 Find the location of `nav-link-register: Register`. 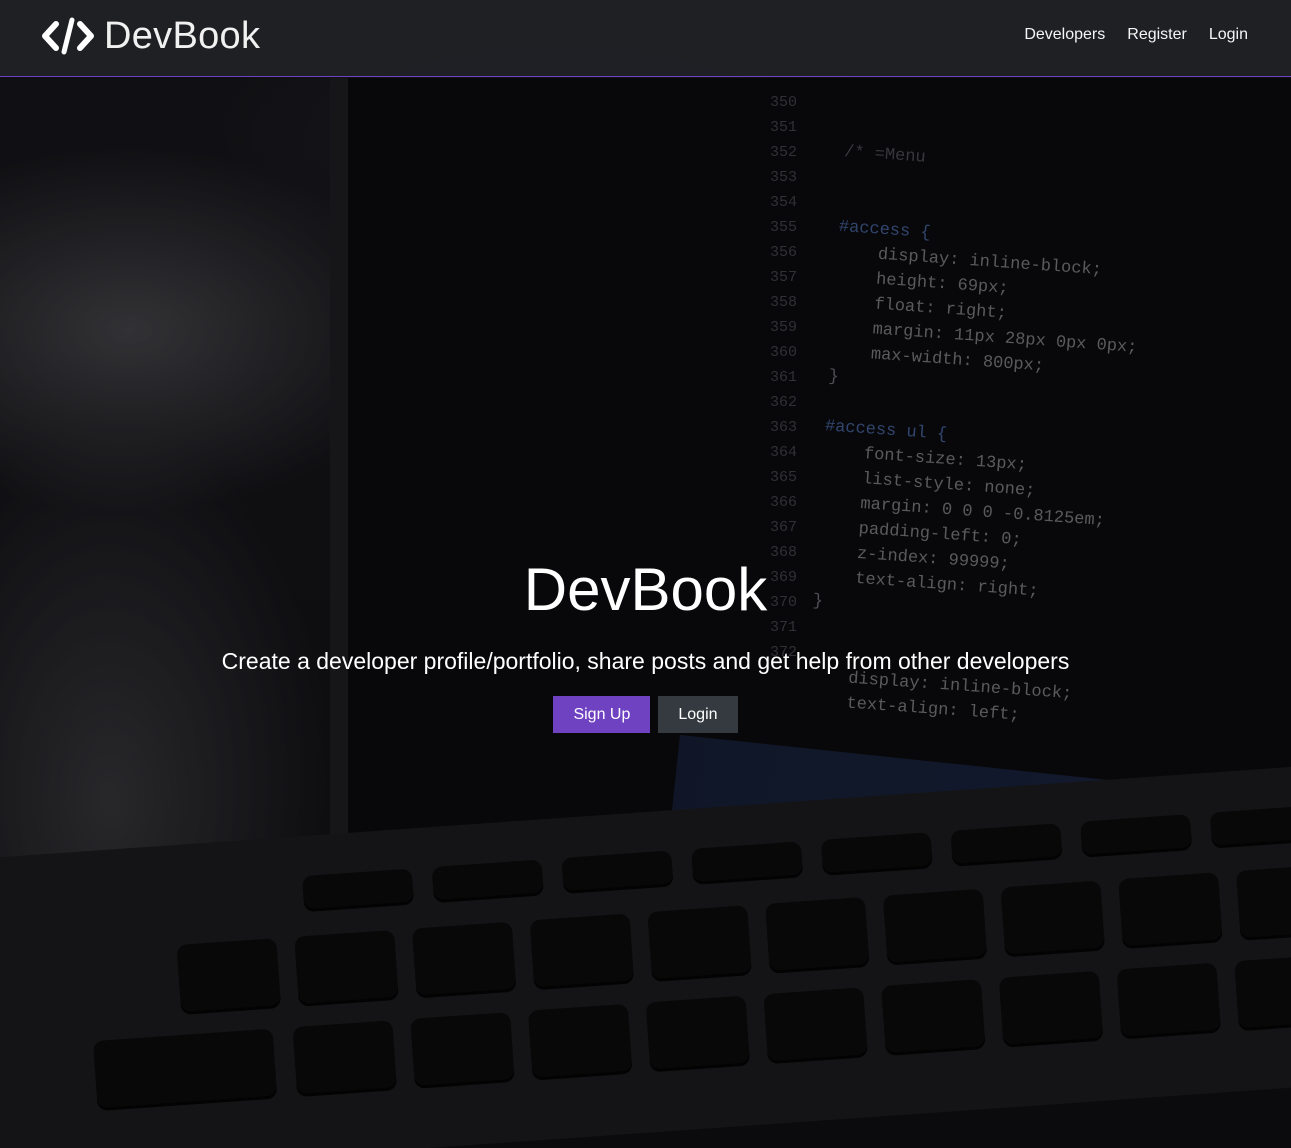

nav-link-register: Register is located at coordinates (1157, 35).